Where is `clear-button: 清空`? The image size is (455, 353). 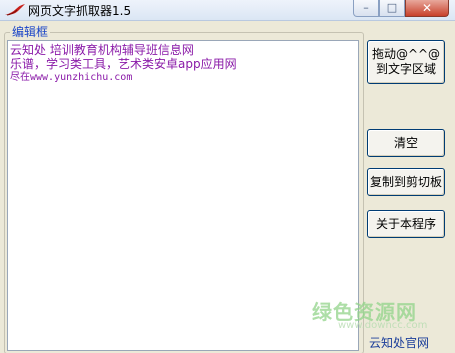 clear-button: 清空 is located at coordinates (406, 143).